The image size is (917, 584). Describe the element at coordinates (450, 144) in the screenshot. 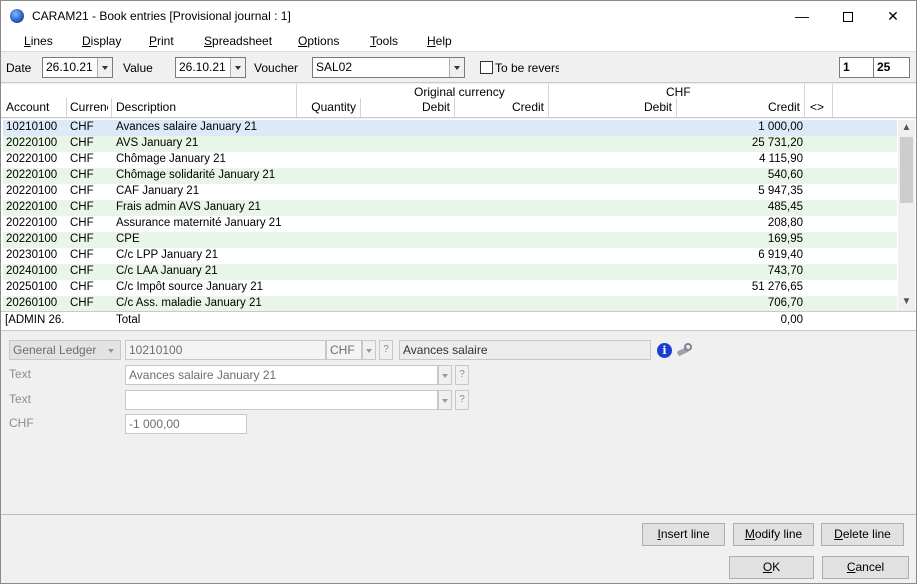

I see `table-row: 20220100 CHF AVS January 21 25 731,20` at that location.